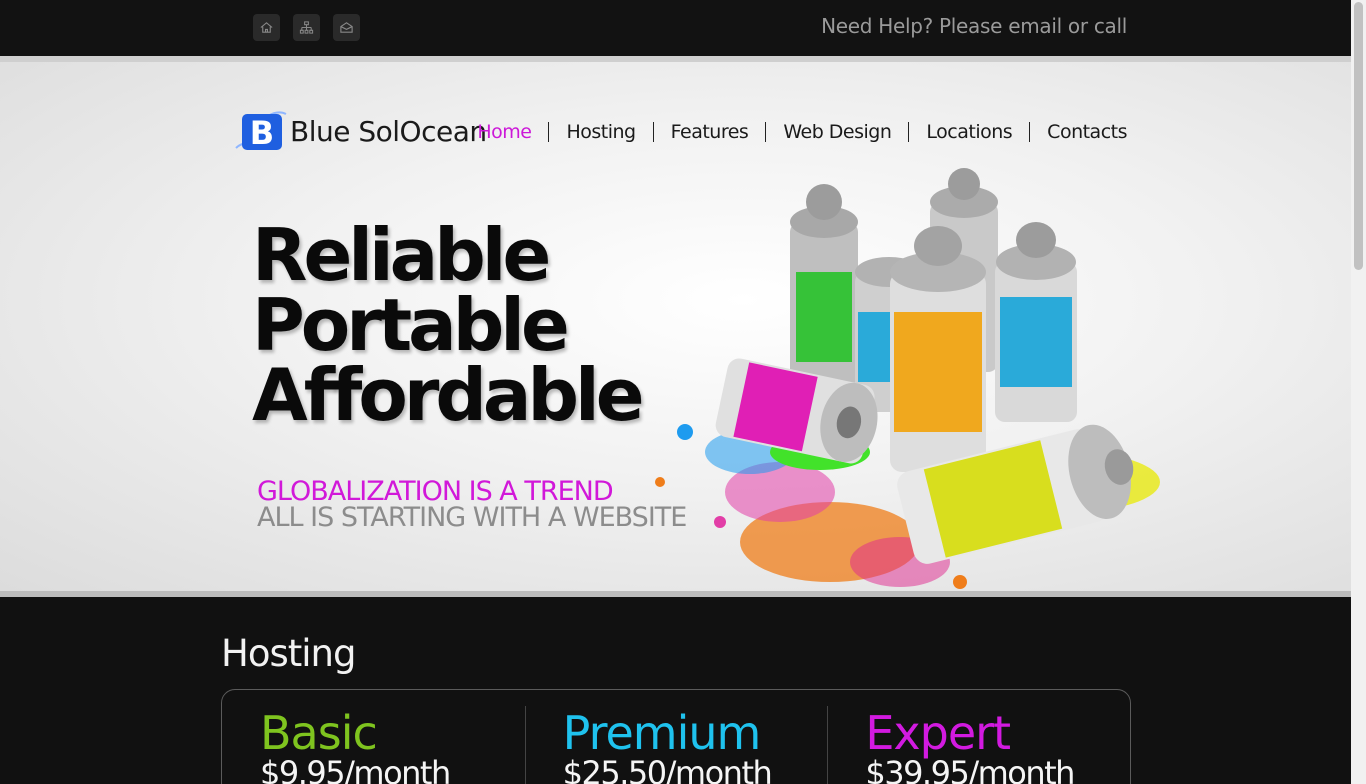 Image resolution: width=1366 pixels, height=784 pixels. I want to click on plan-card-expert: Expert $39.95/month, so click(978, 737).